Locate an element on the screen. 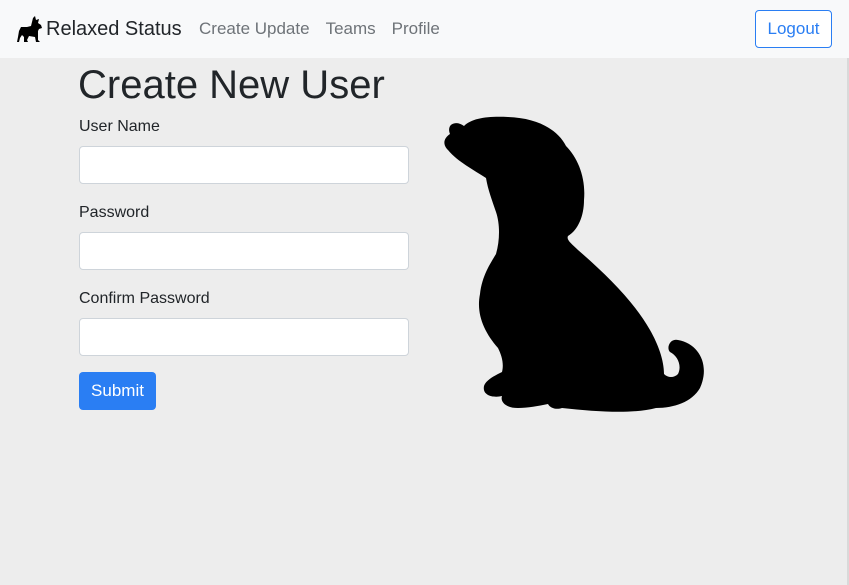 Image resolution: width=849 pixels, height=585 pixels. username-label: User Name is located at coordinates (119, 126).